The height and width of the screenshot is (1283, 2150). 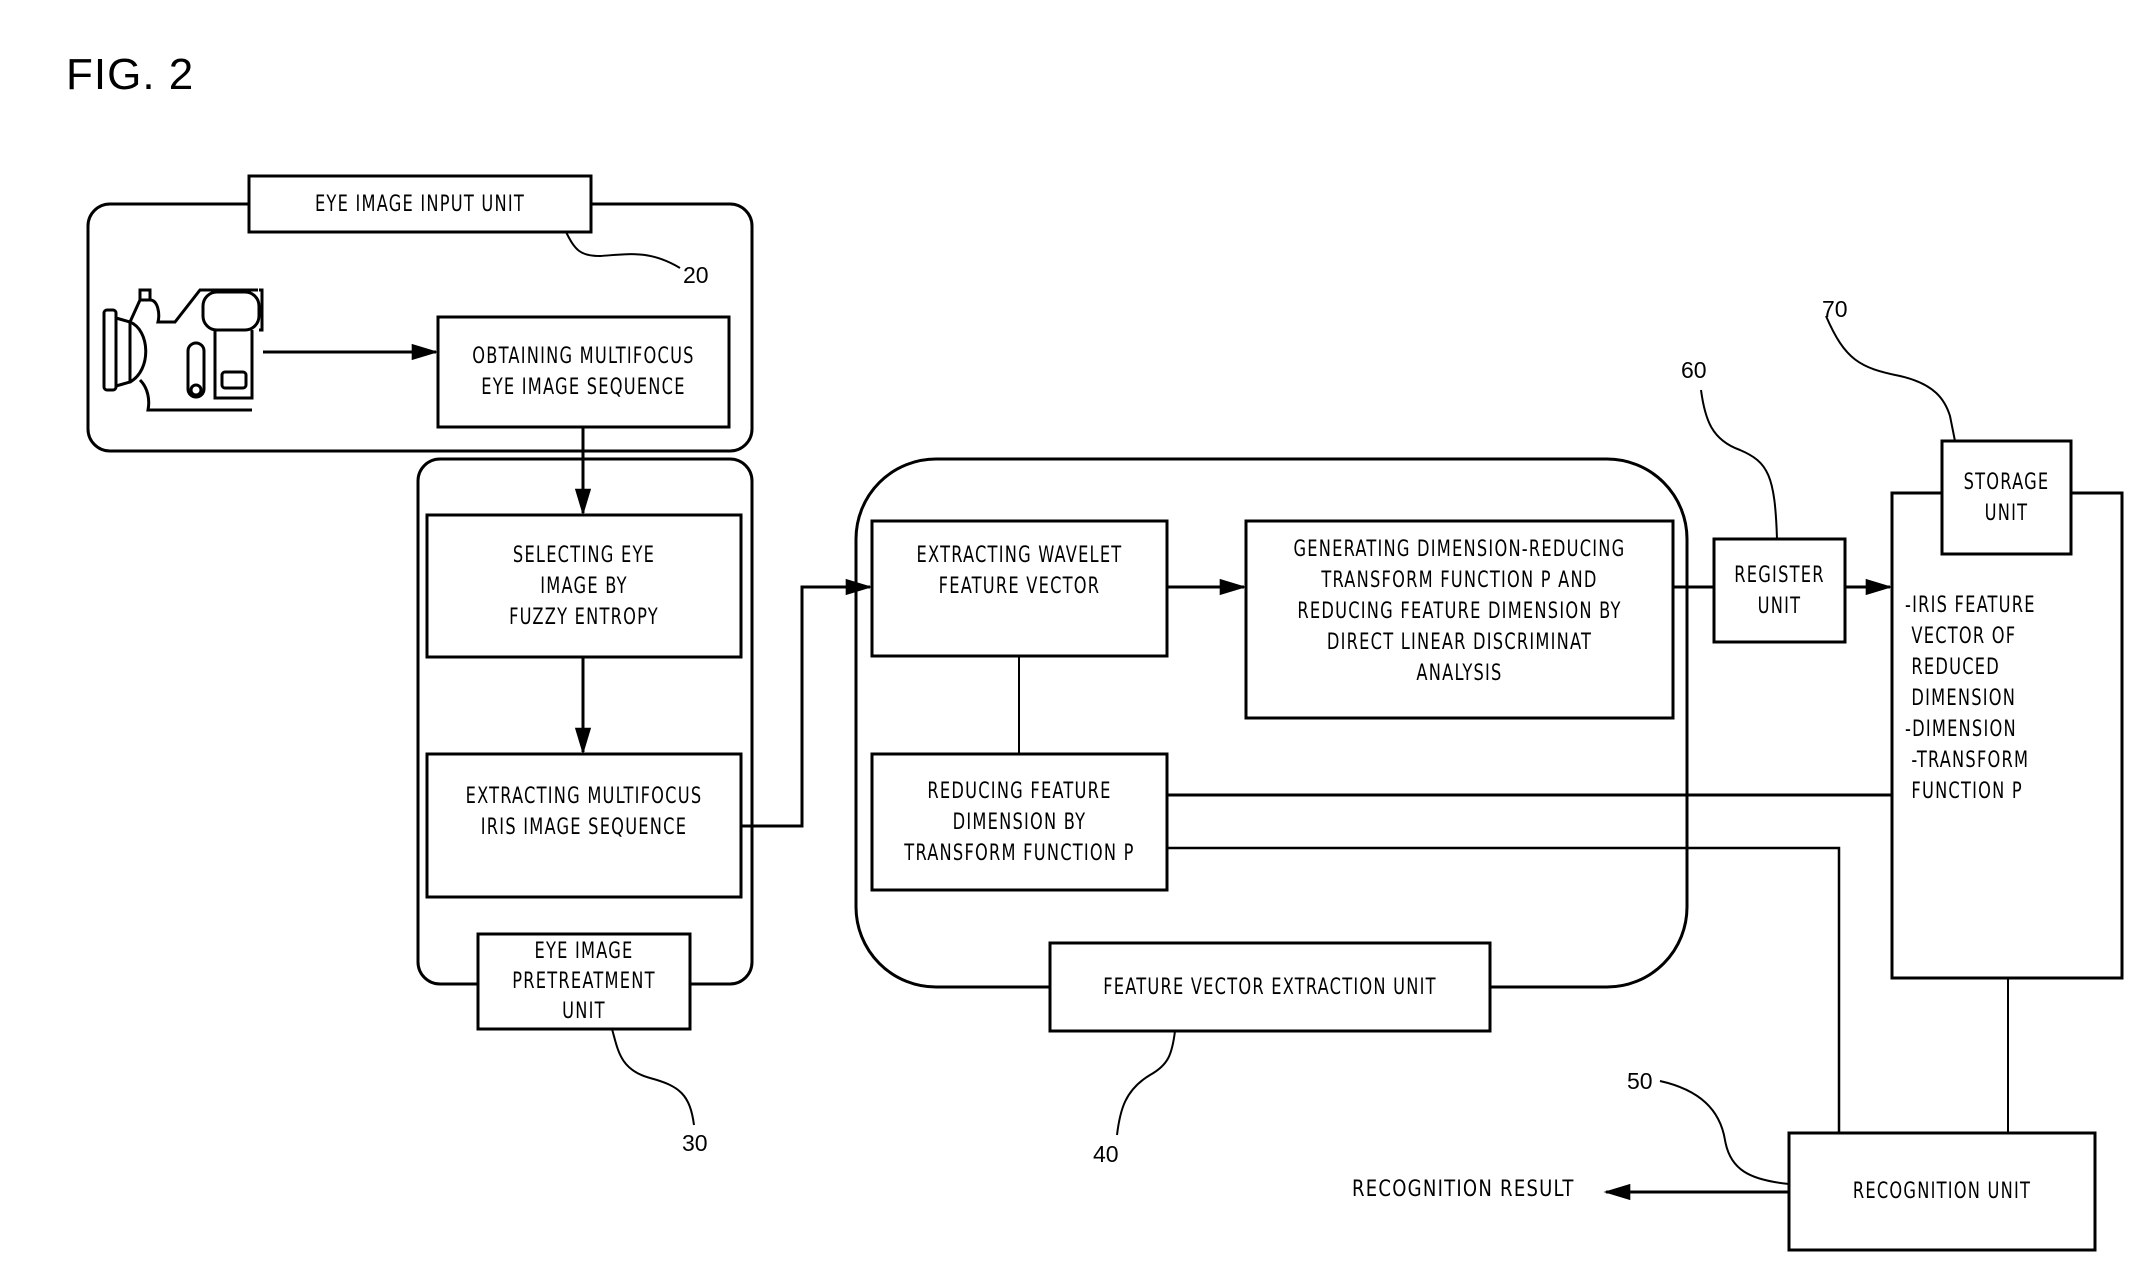 I want to click on ref-60: 60, so click(x=1694, y=370).